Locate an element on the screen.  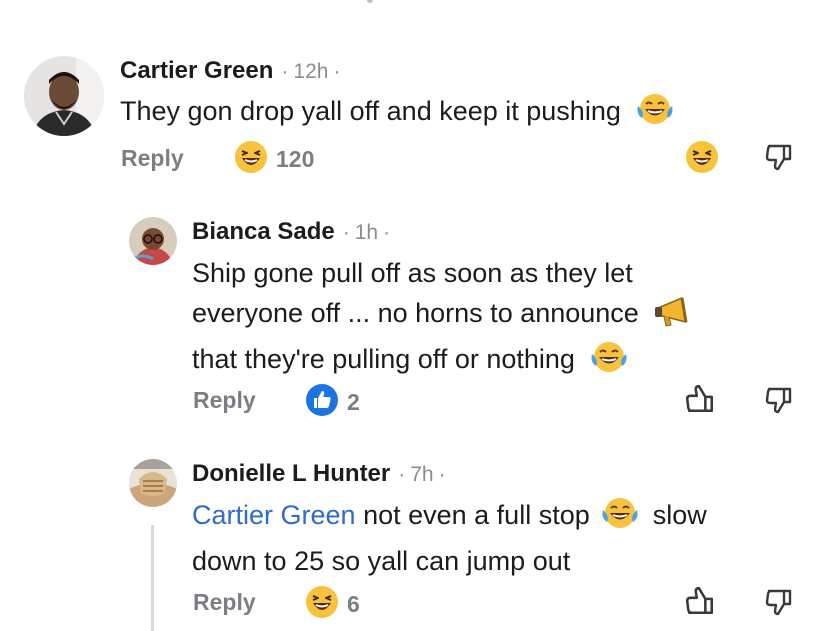
like-reaction-icon is located at coordinates (322, 402).